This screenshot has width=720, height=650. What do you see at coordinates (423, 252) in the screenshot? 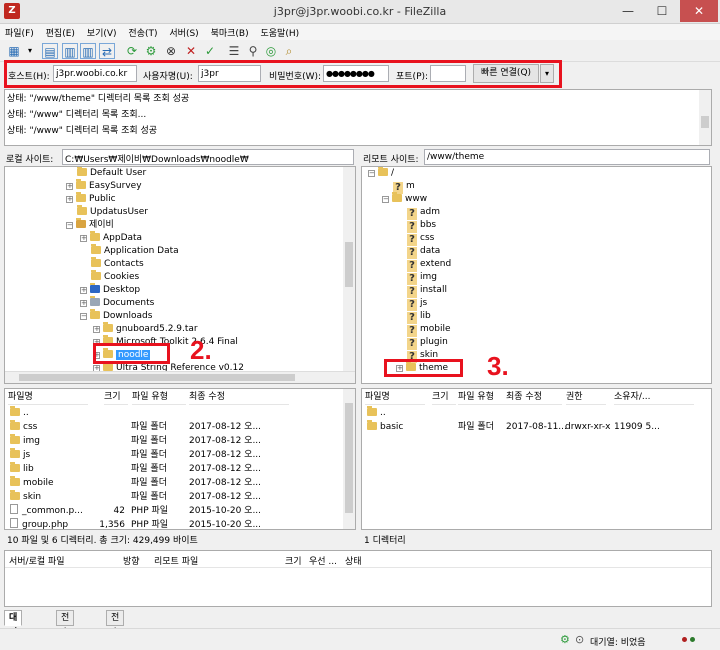
I see `tree-item: ? data` at bounding box center [423, 252].